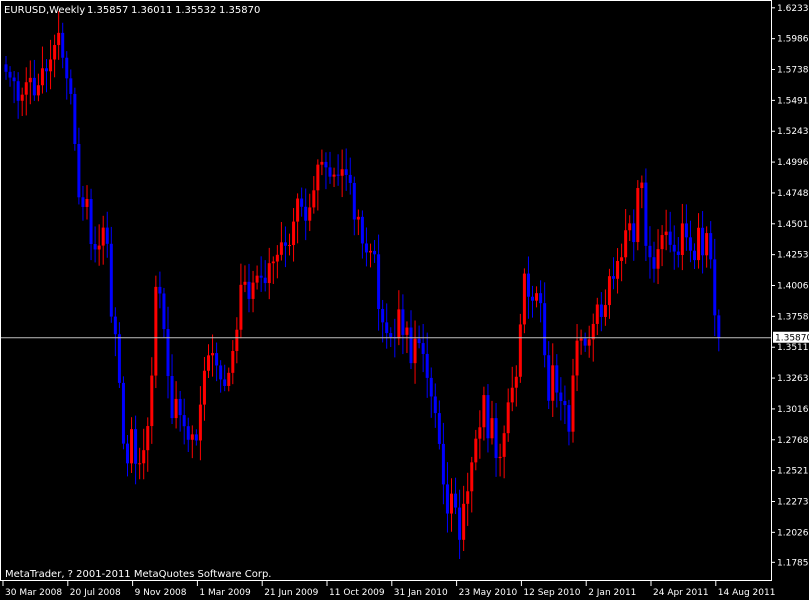 Image resolution: width=809 pixels, height=600 pixels. Describe the element at coordinates (793, 256) in the screenshot. I see `y-tick-label: 1.42535` at that location.